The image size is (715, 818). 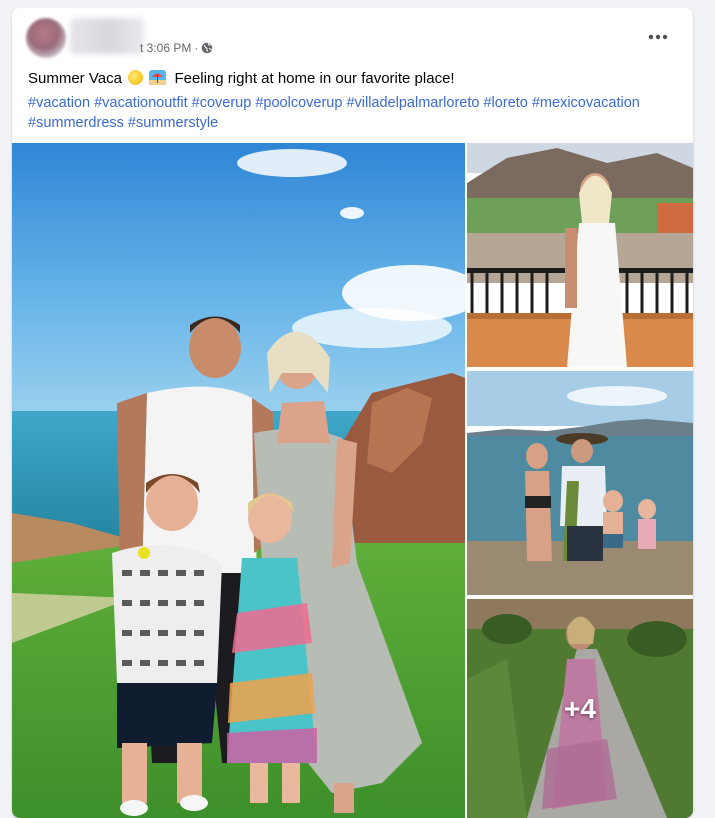 I want to click on hashtag-link: #loreto, so click(x=505, y=103).